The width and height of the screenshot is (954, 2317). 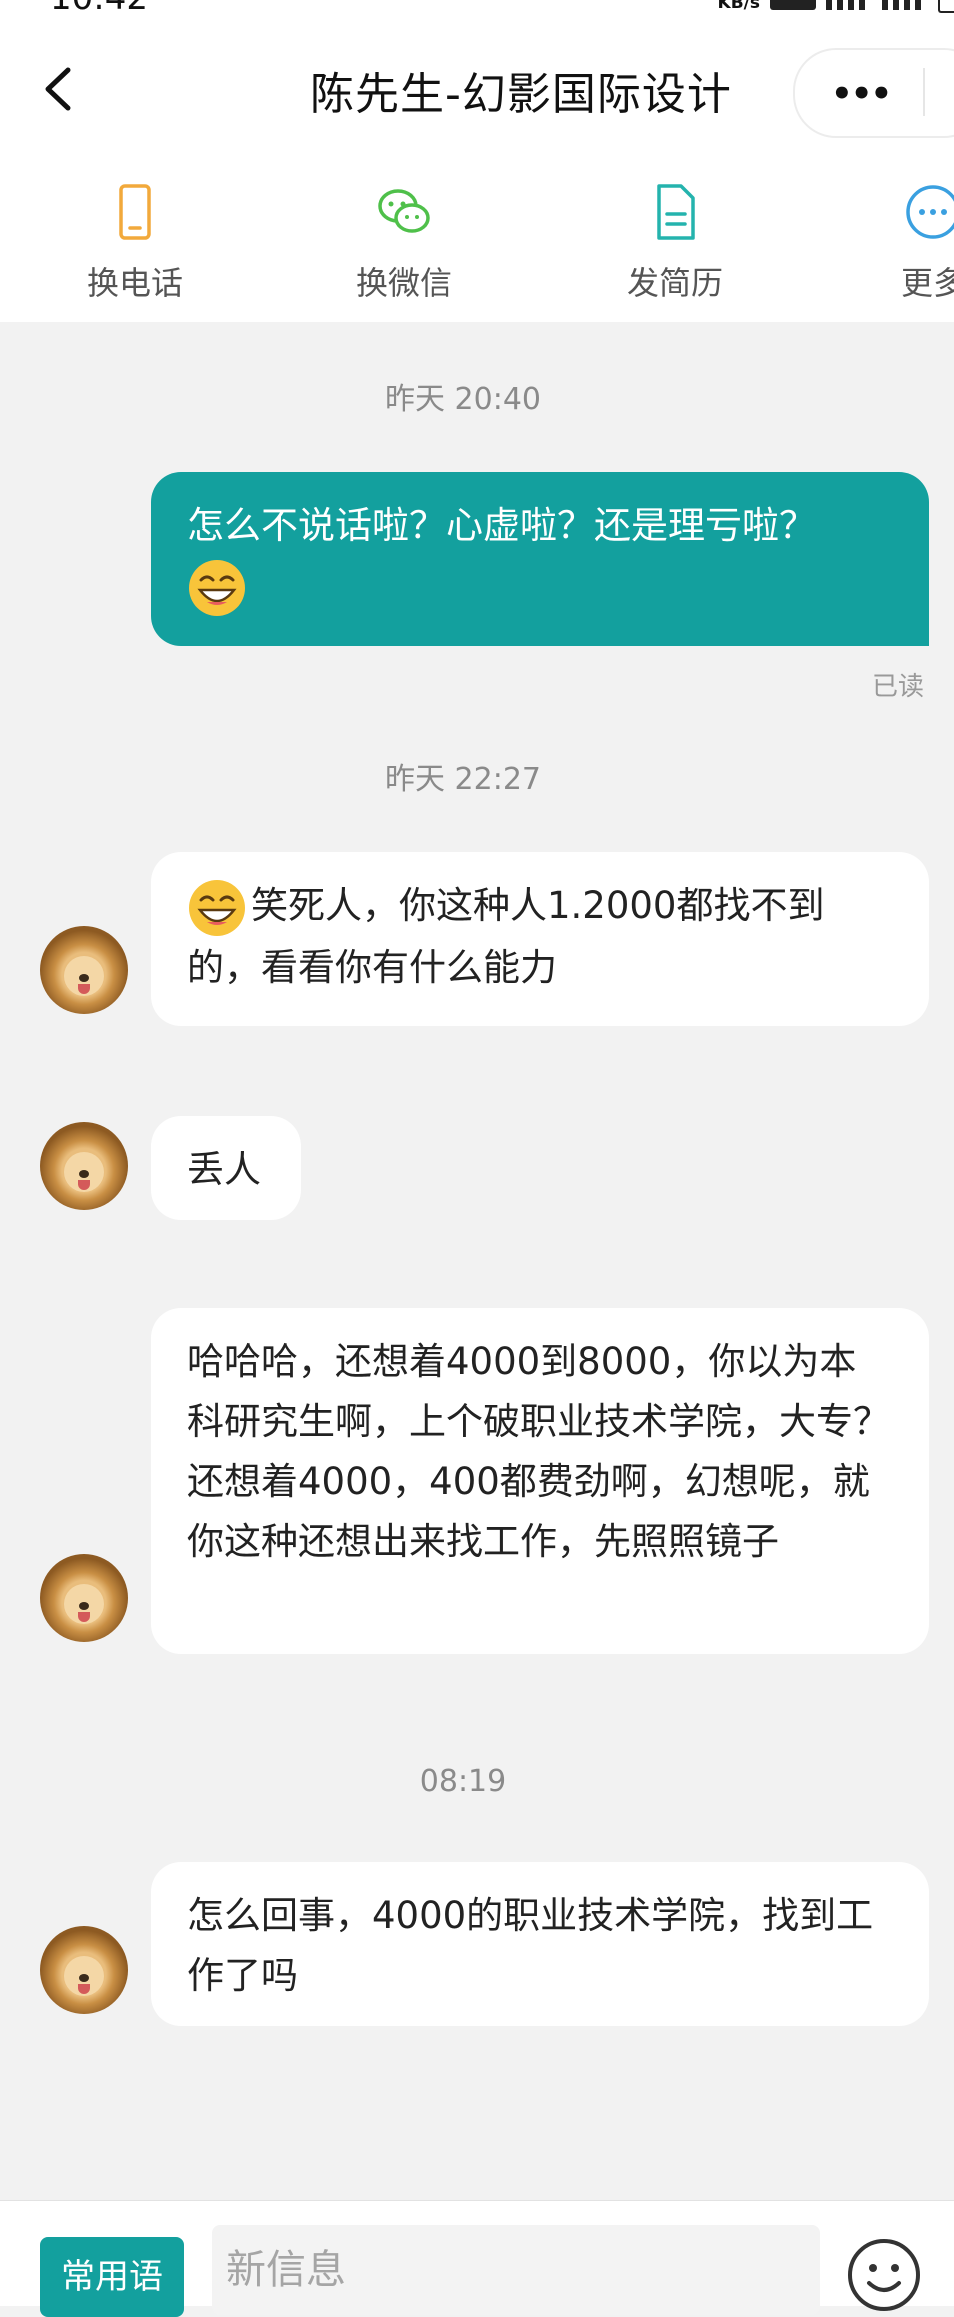 I want to click on back-button, so click(x=61, y=89).